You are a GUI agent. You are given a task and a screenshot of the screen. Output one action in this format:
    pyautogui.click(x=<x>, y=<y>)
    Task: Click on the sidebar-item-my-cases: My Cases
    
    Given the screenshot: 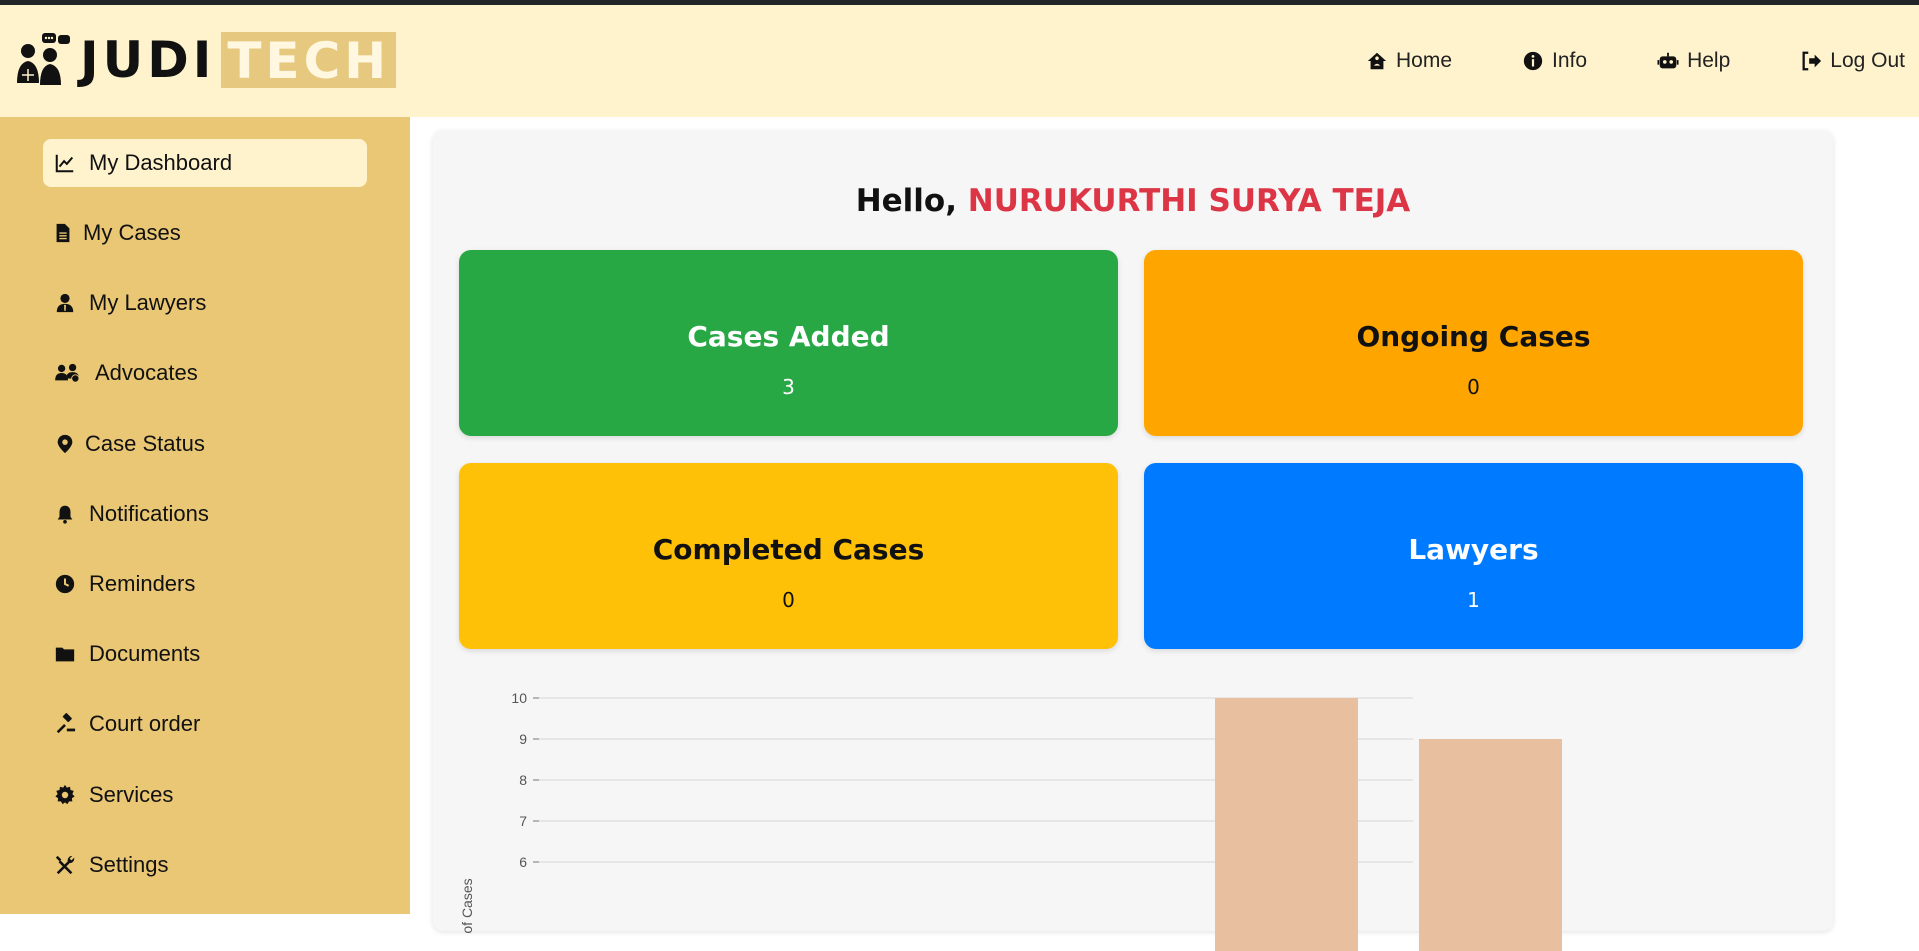 What is the action you would take?
    pyautogui.click(x=205, y=233)
    